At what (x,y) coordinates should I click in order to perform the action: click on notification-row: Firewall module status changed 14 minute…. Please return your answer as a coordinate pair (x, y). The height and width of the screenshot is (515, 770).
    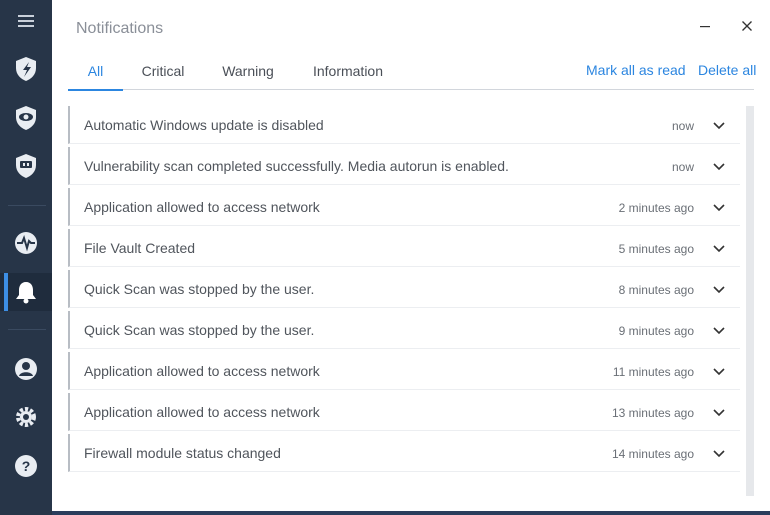
    Looking at the image, I should click on (404, 453).